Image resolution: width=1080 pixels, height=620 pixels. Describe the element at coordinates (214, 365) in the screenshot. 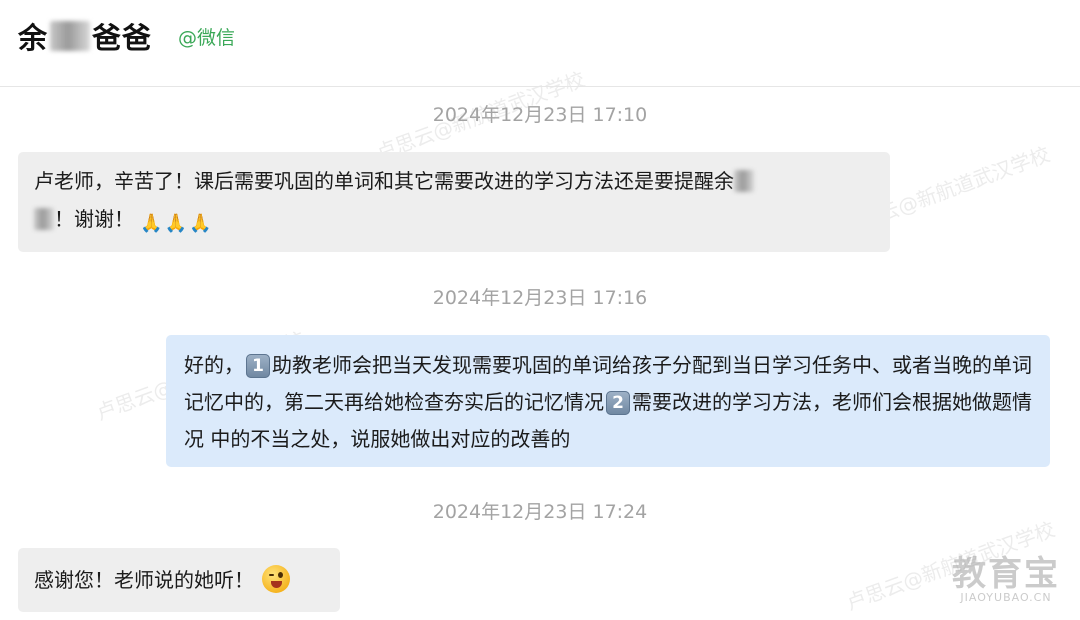

I see `message-text: 好的，` at that location.